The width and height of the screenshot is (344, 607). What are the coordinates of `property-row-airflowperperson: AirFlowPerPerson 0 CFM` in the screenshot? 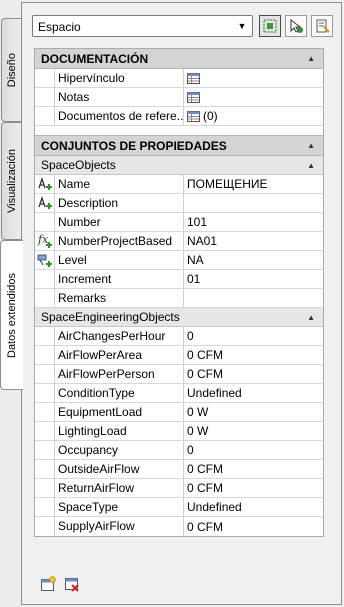 It's located at (179, 374).